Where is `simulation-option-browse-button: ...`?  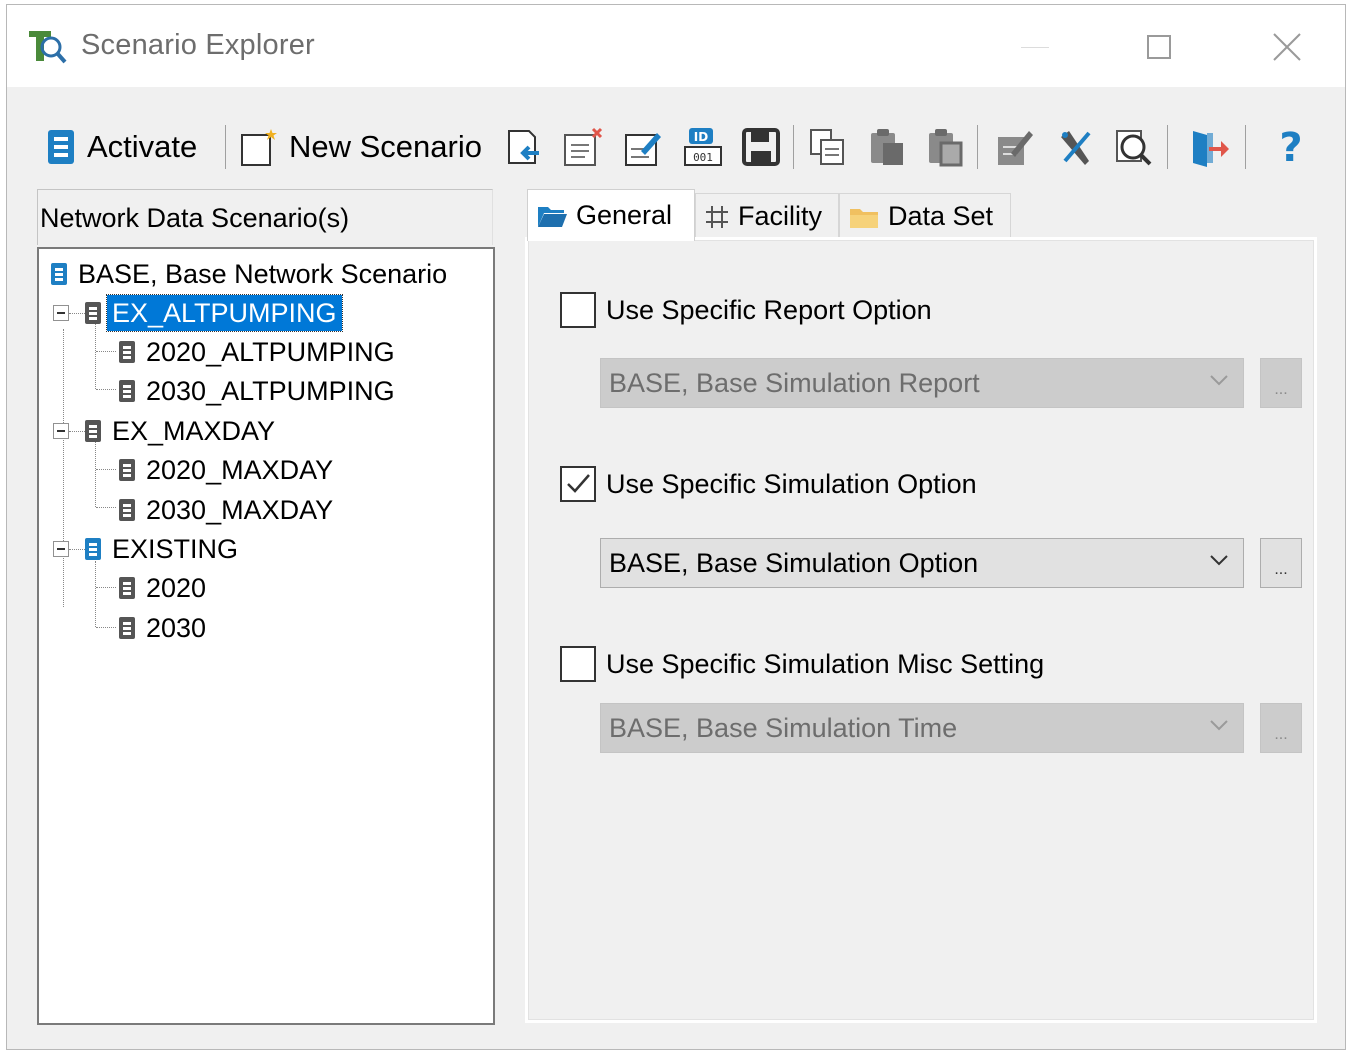
simulation-option-browse-button: ... is located at coordinates (1281, 563).